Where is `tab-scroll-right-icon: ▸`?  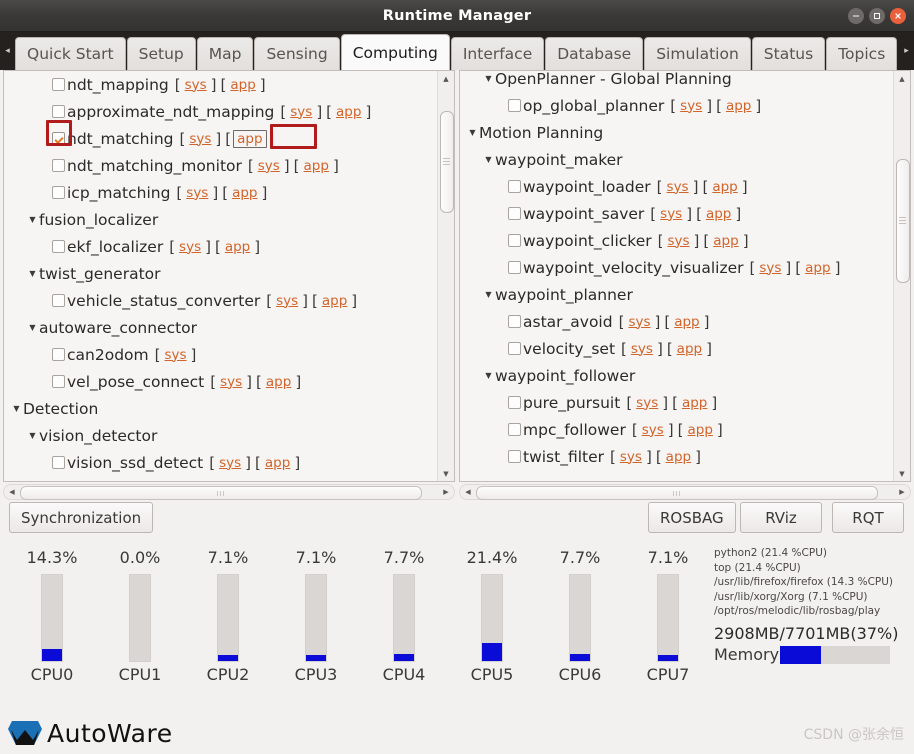
tab-scroll-right-icon: ▸ is located at coordinates (906, 51).